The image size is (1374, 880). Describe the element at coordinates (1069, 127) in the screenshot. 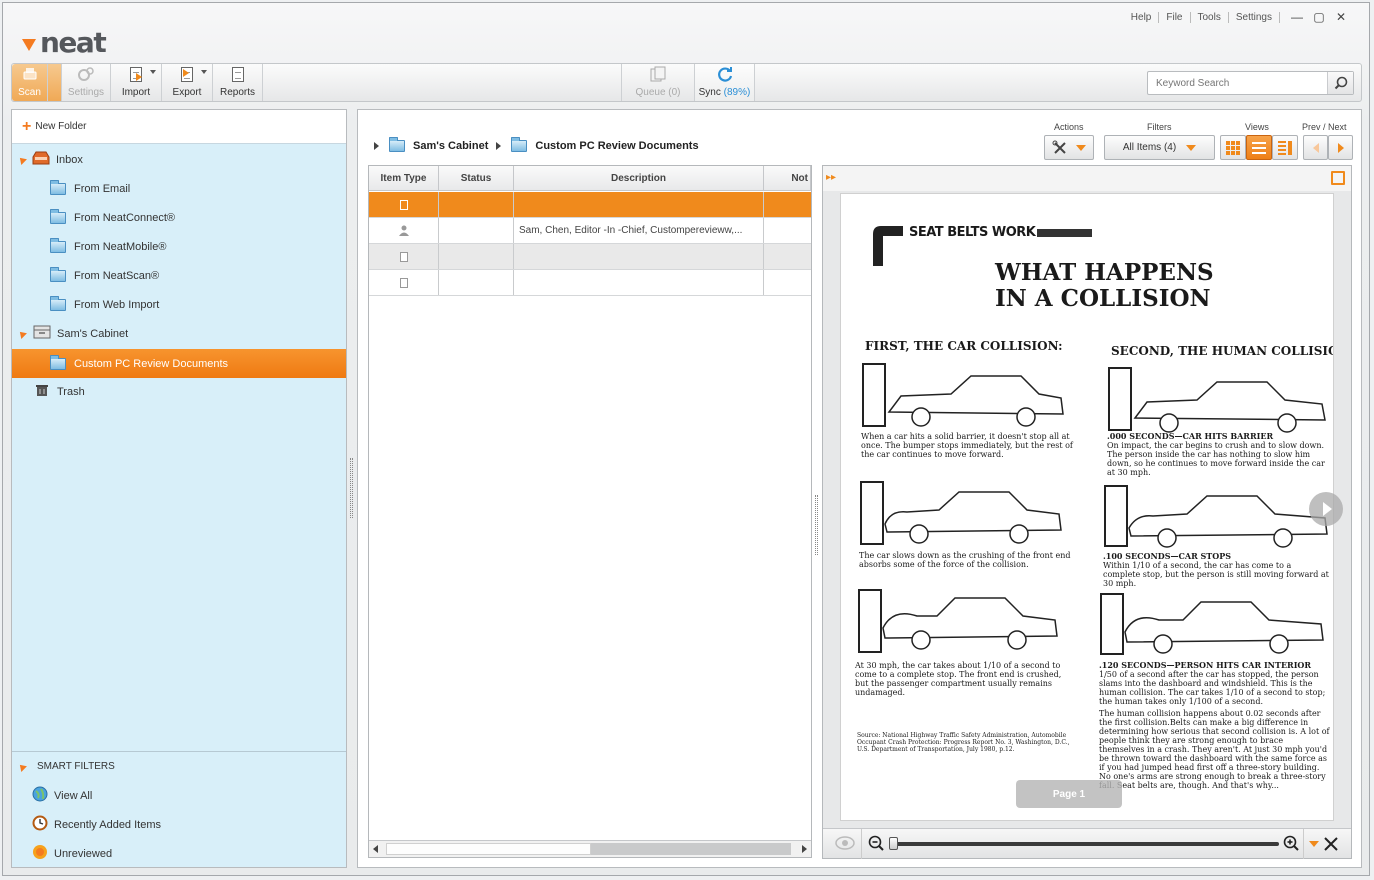

I see `actions-label: Actions` at that location.